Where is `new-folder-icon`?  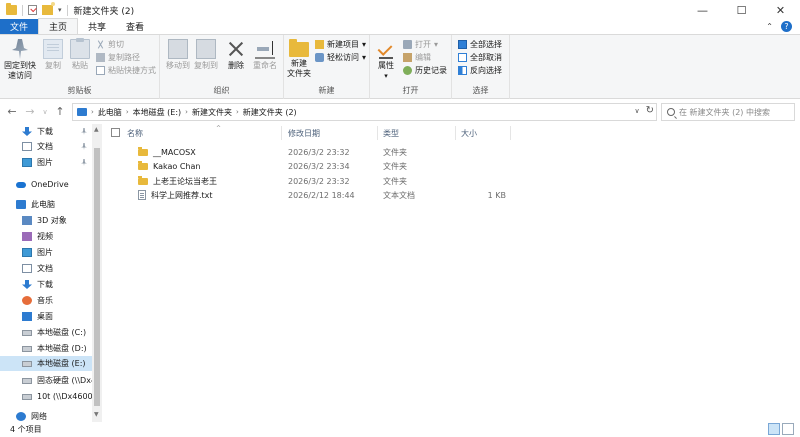
new-folder-icon is located at coordinates (48, 8).